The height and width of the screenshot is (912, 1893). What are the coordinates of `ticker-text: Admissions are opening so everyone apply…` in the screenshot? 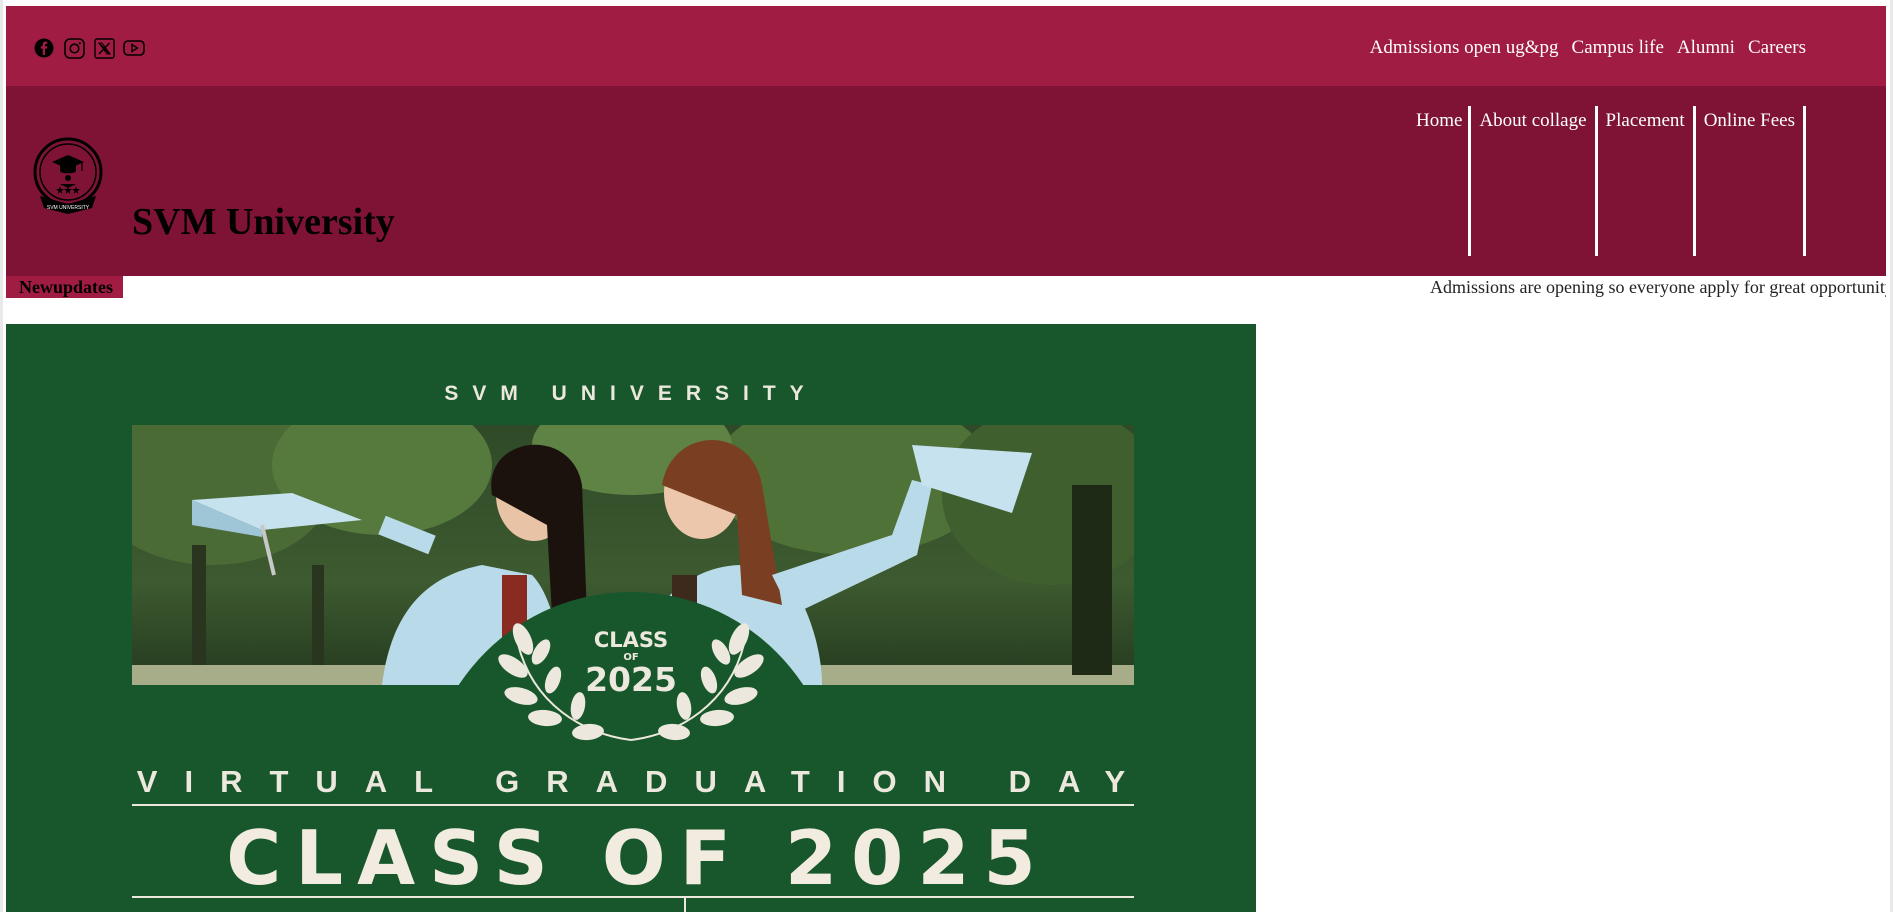 It's located at (1658, 287).